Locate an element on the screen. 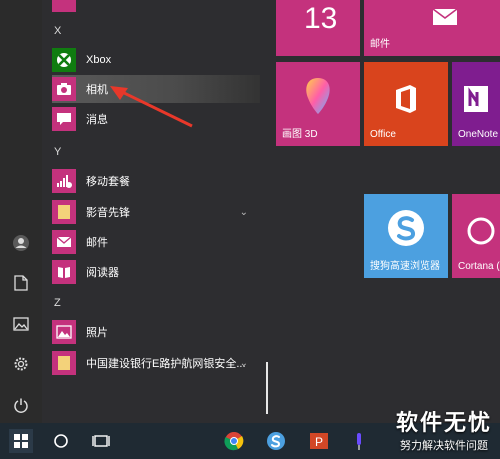  office-tile: Office is located at coordinates (406, 104).